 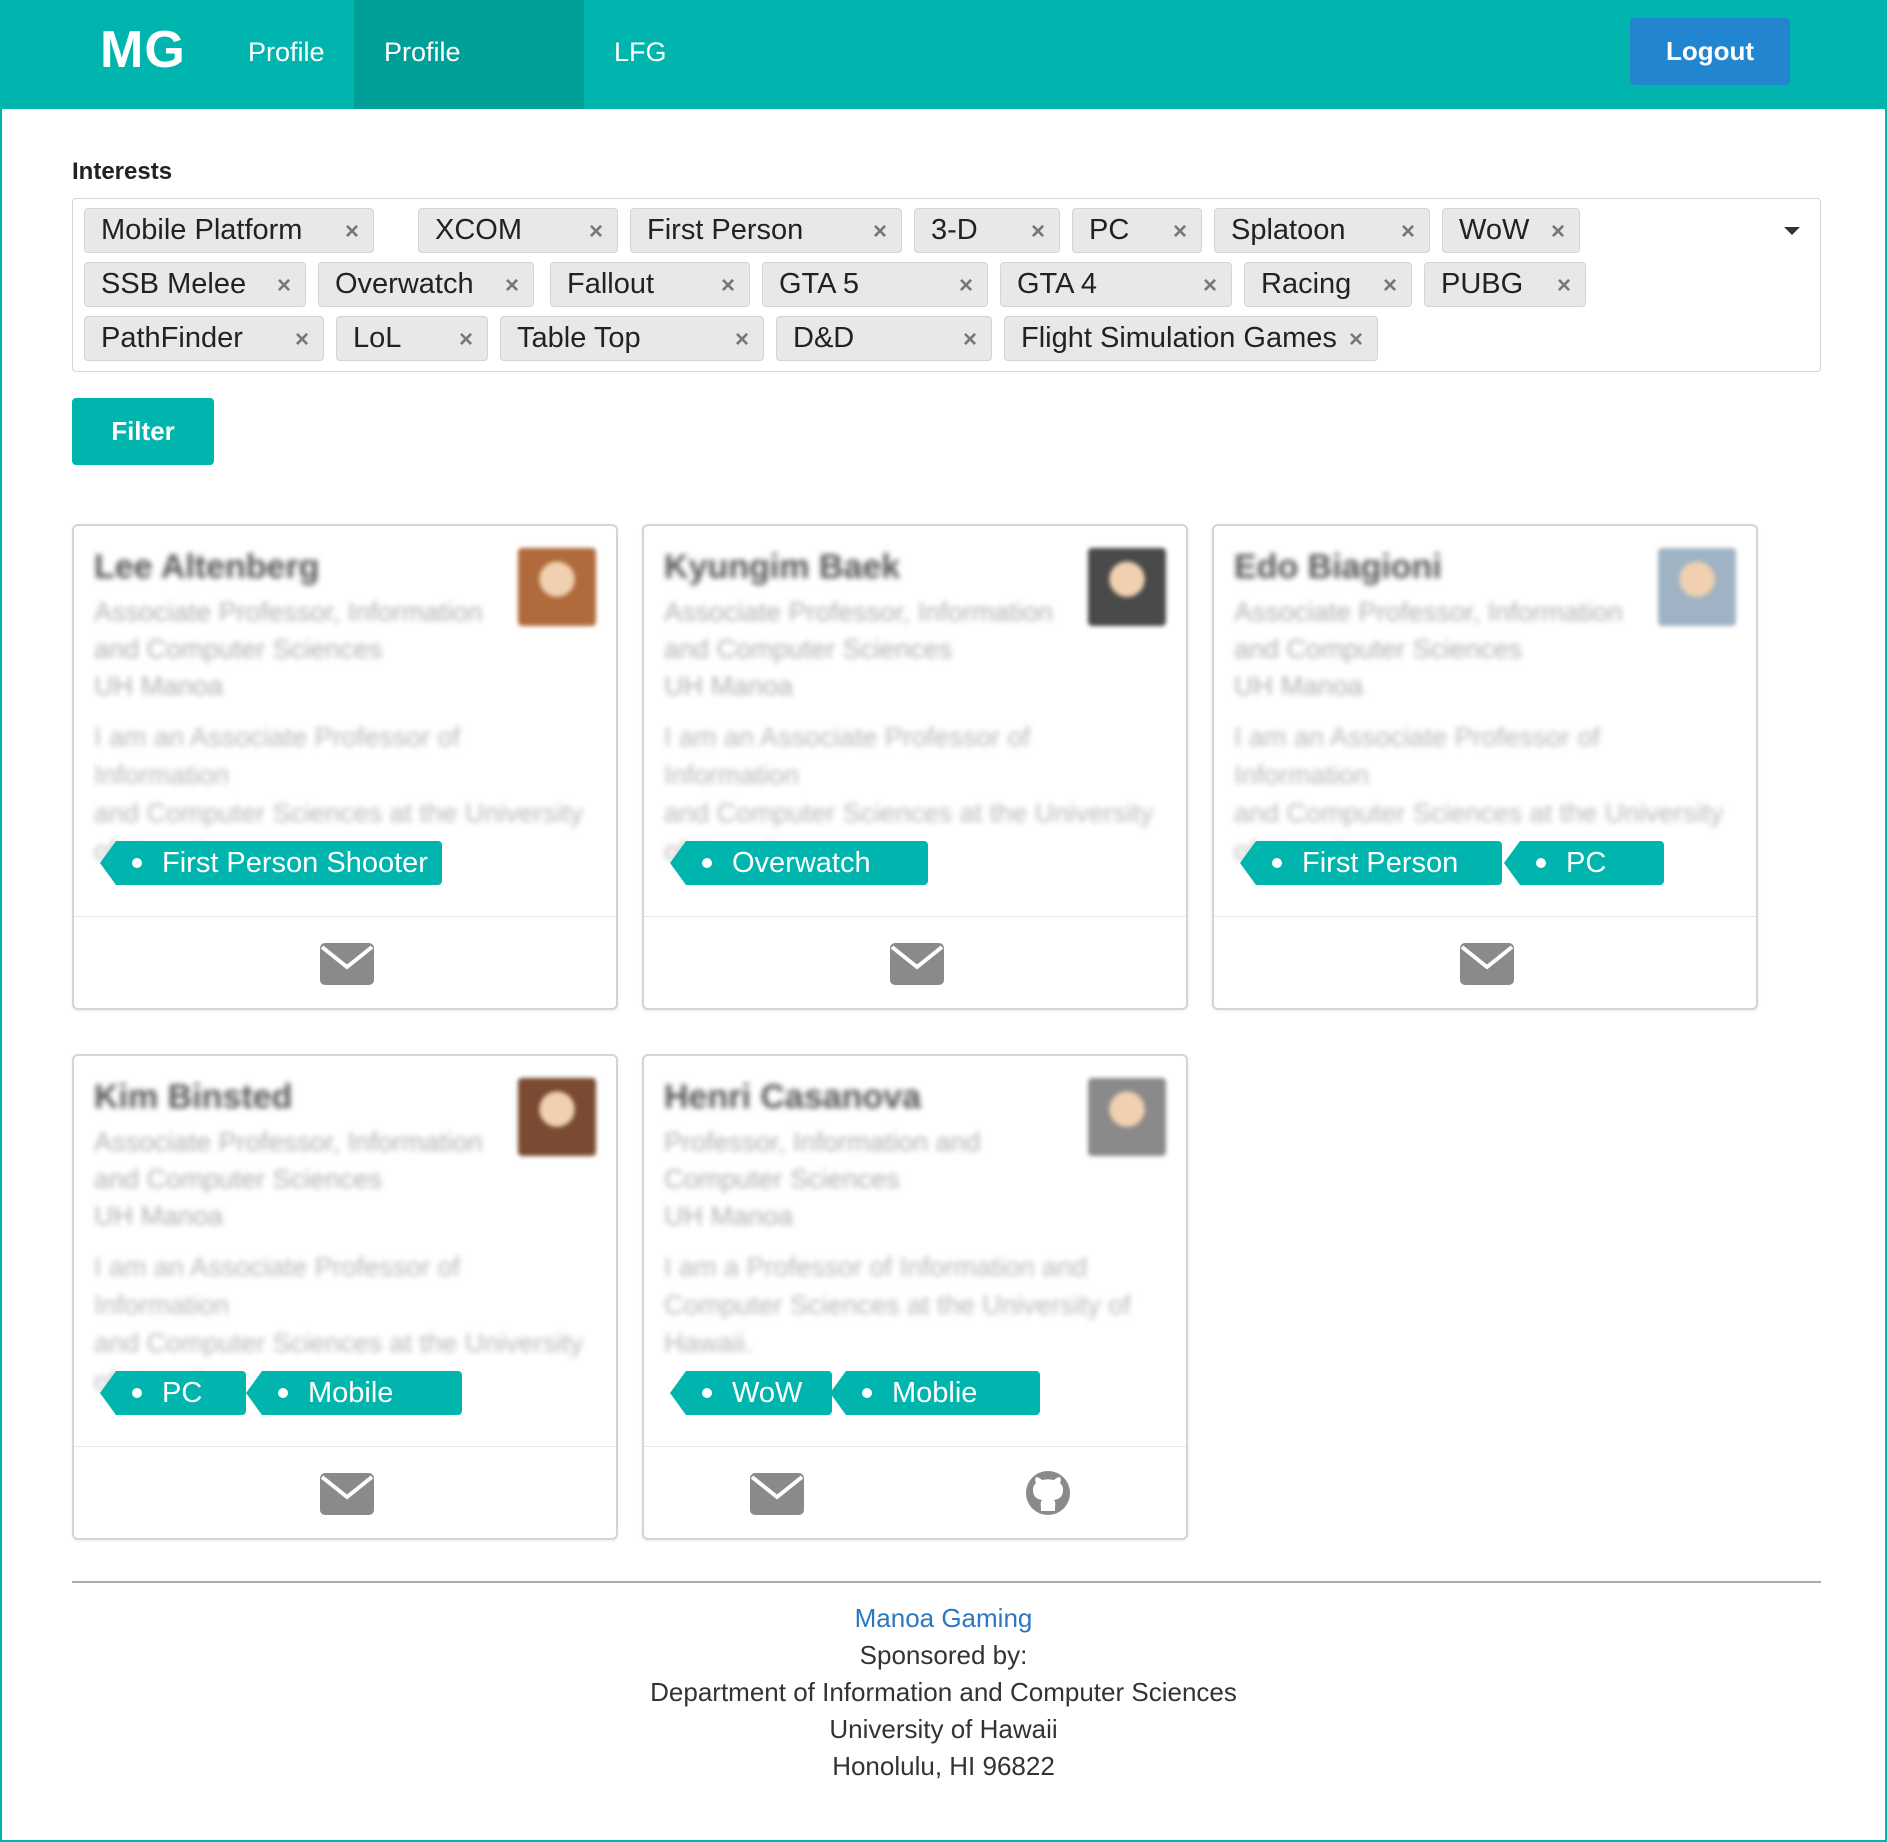 What do you see at coordinates (1179, 338) in the screenshot?
I see `interest-chip-label: Flight Simulation Games` at bounding box center [1179, 338].